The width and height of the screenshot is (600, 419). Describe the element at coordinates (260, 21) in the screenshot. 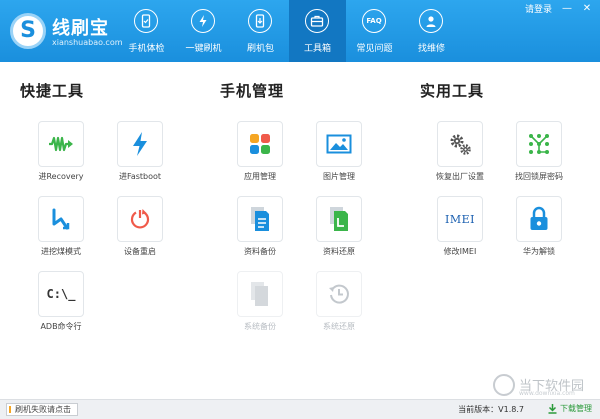

I see `package-icon` at that location.